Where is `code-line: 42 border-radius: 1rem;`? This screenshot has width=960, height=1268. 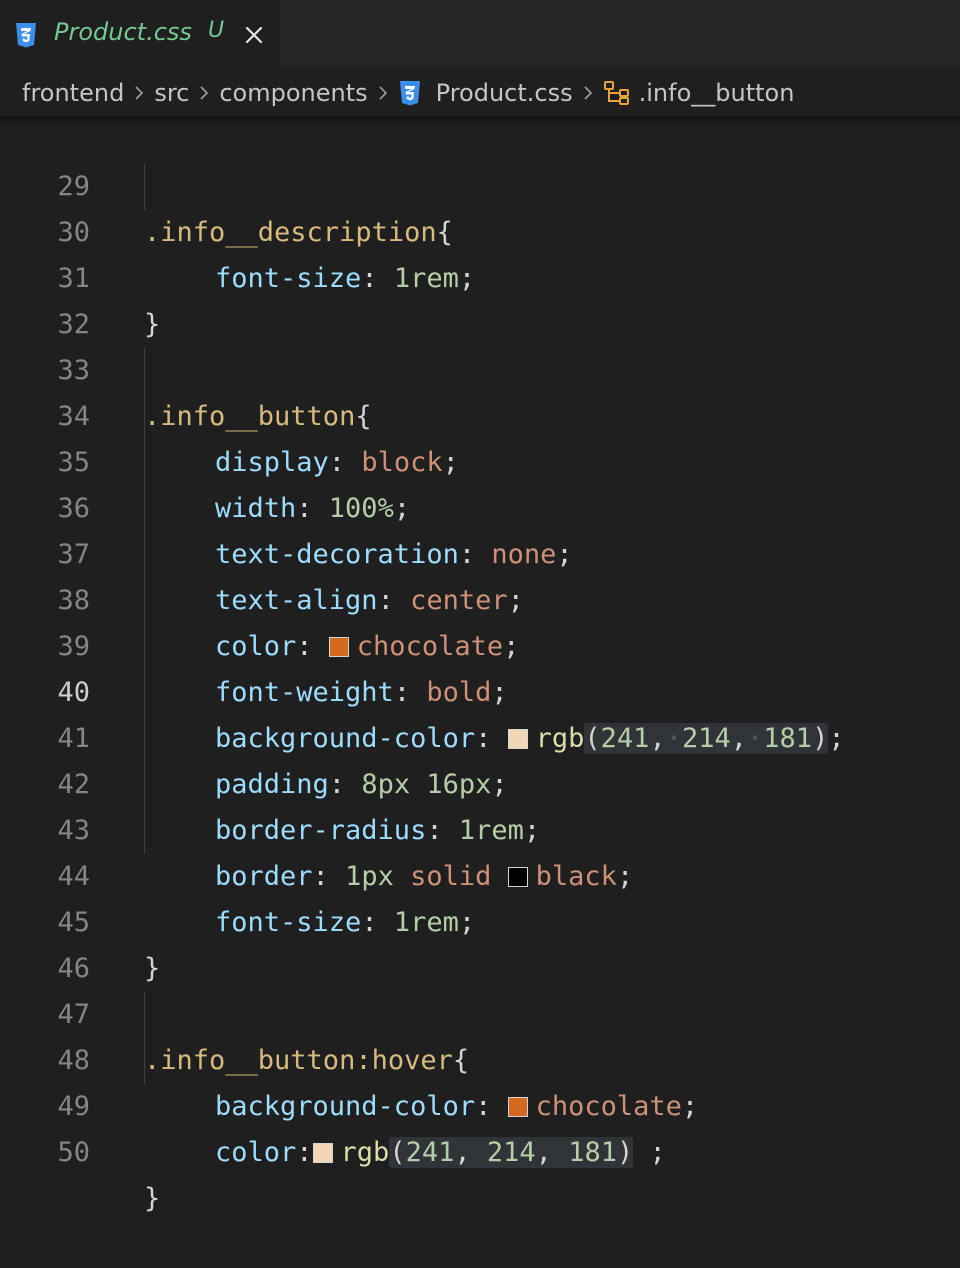 code-line: 42 border-radius: 1rem; is located at coordinates (480, 781).